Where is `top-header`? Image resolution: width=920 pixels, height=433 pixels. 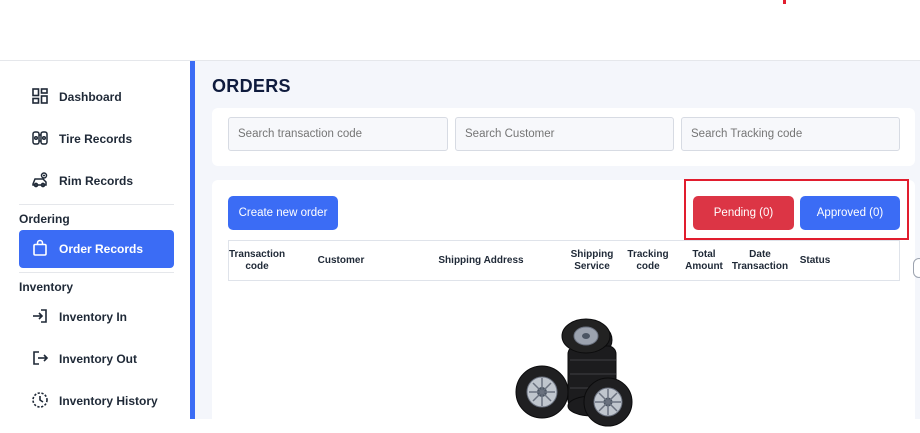 top-header is located at coordinates (460, 30).